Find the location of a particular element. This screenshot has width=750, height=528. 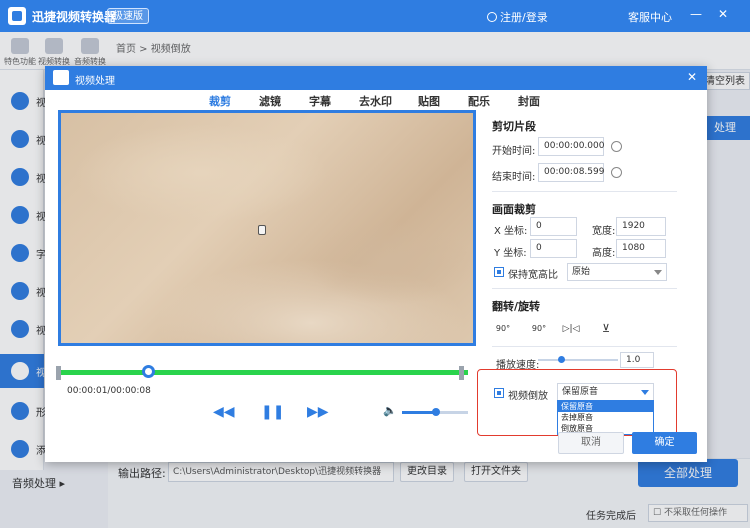

tab-cover: 封面 is located at coordinates (529, 101).